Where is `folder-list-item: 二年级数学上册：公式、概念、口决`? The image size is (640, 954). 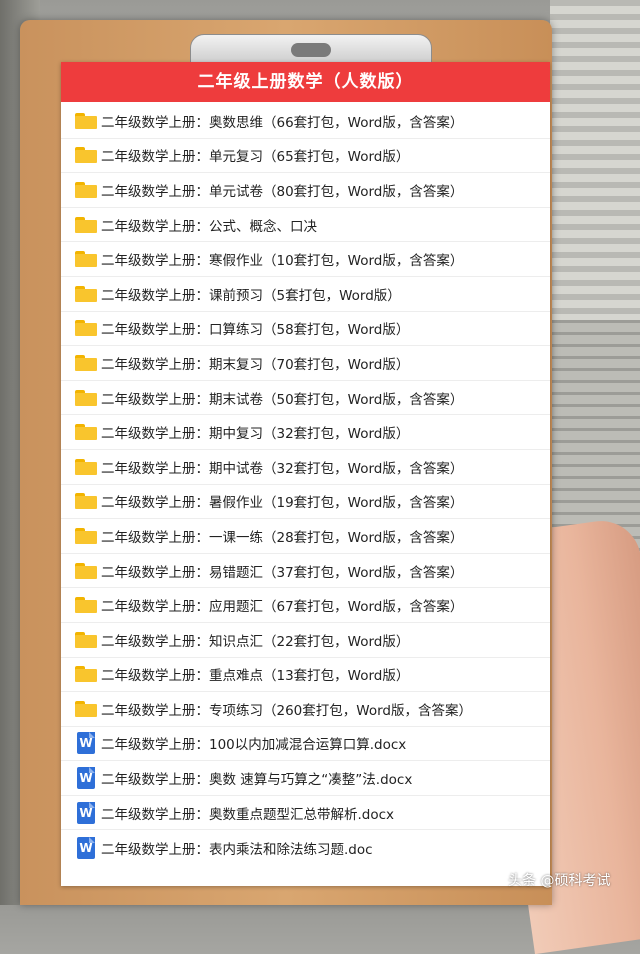 folder-list-item: 二年级数学上册：公式、概念、口决 is located at coordinates (305, 225).